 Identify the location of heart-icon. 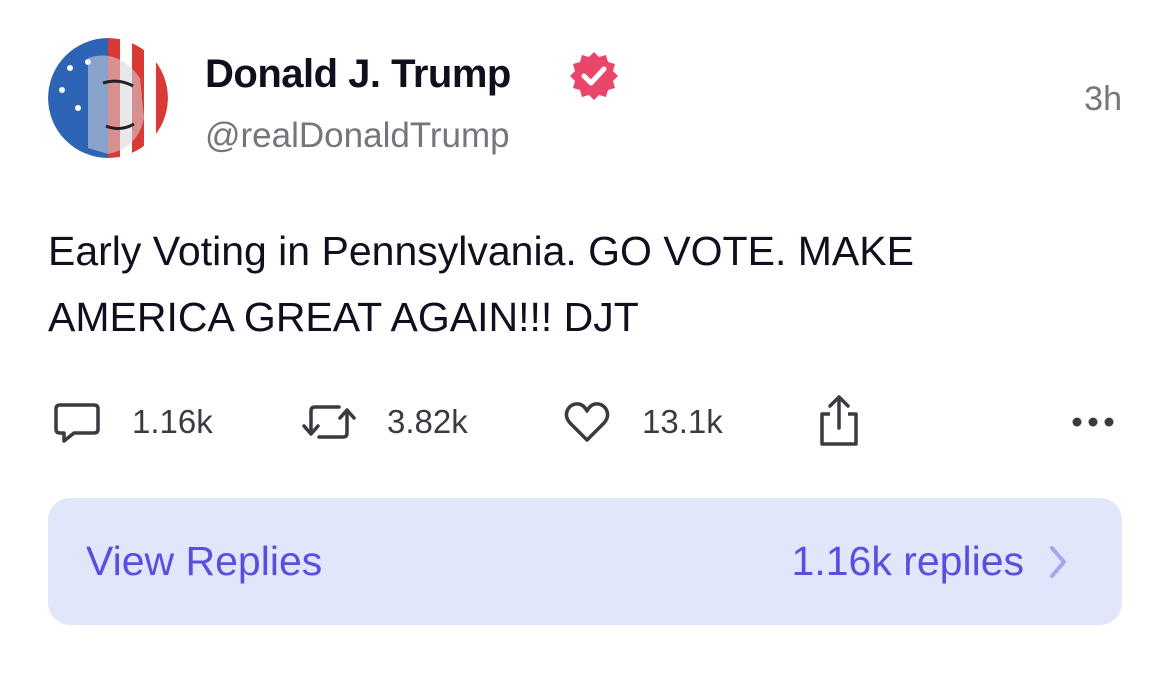
(587, 422).